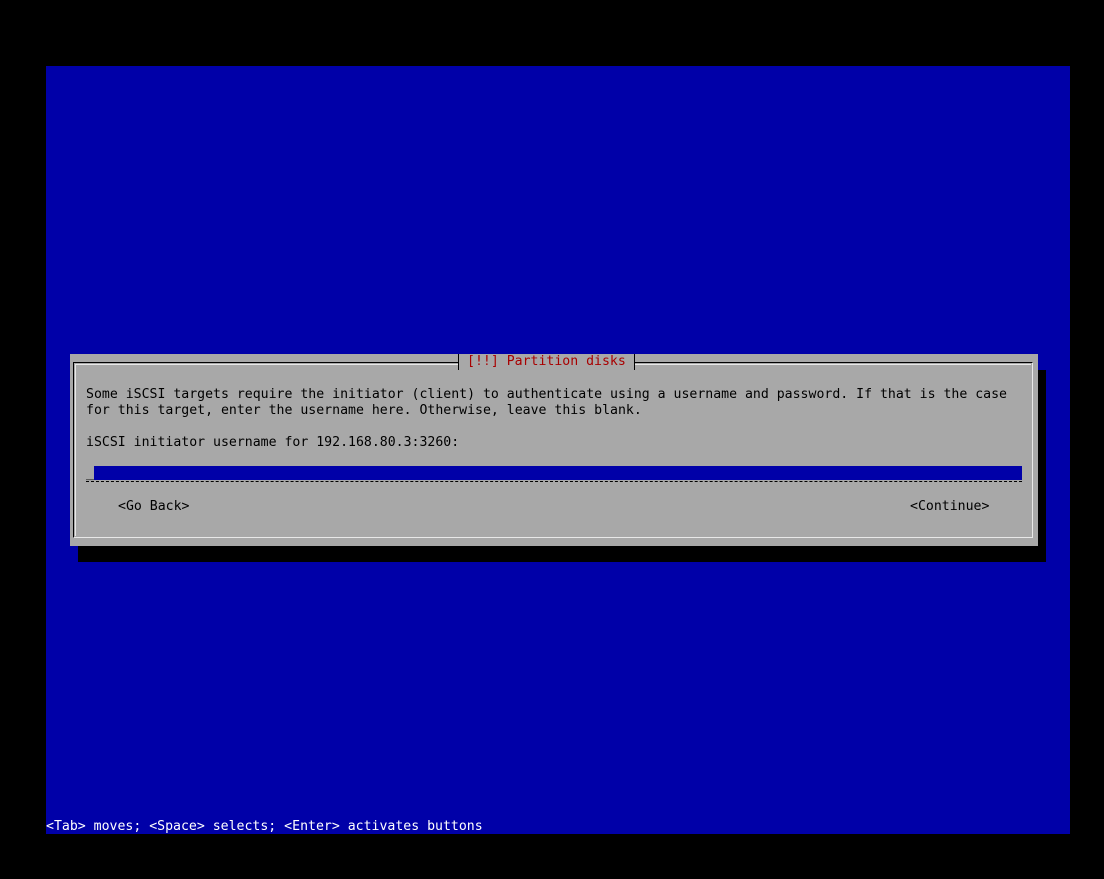  What do you see at coordinates (153, 507) in the screenshot?
I see `go-back-button: <Go Back>` at bounding box center [153, 507].